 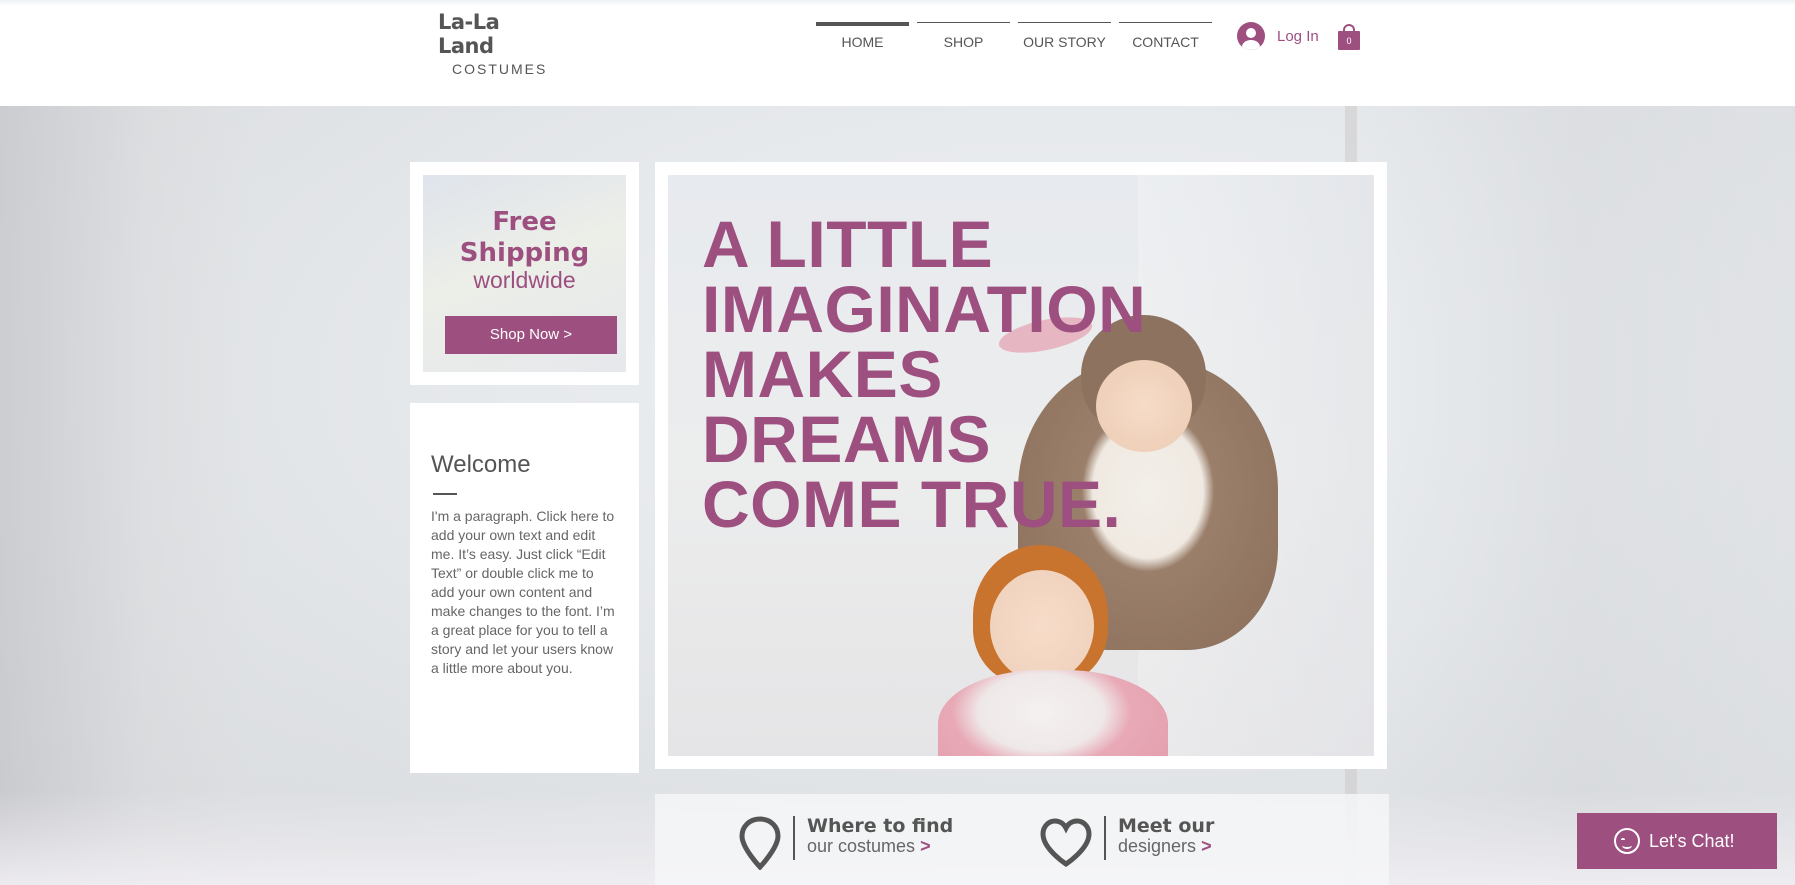 I want to click on headline-line-1: A LITTLE, so click(x=848, y=244).